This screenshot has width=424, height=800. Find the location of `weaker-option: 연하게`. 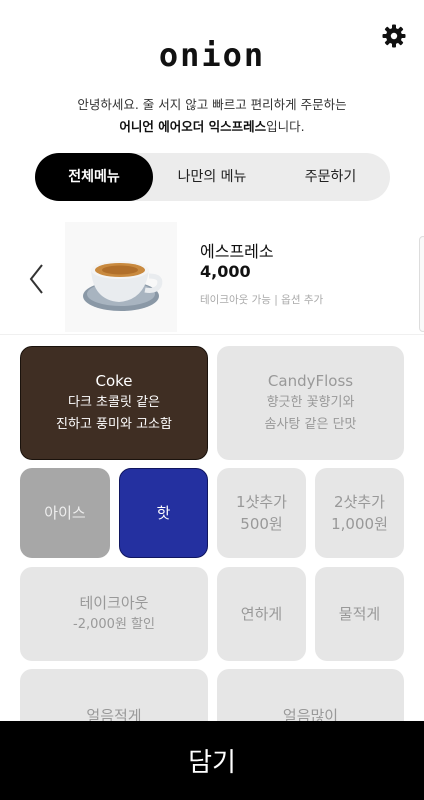

weaker-option: 연하게 is located at coordinates (261, 614).